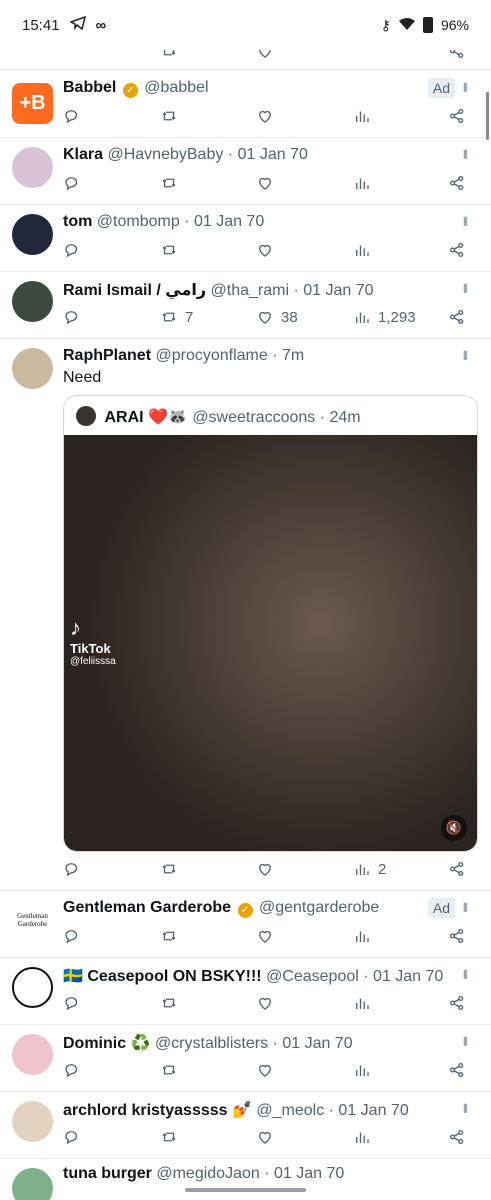 This screenshot has width=491, height=1200. Describe the element at coordinates (162, 976) in the screenshot. I see `author-name: 🇸🇪 Ceasepool ON BSKY!!!` at that location.